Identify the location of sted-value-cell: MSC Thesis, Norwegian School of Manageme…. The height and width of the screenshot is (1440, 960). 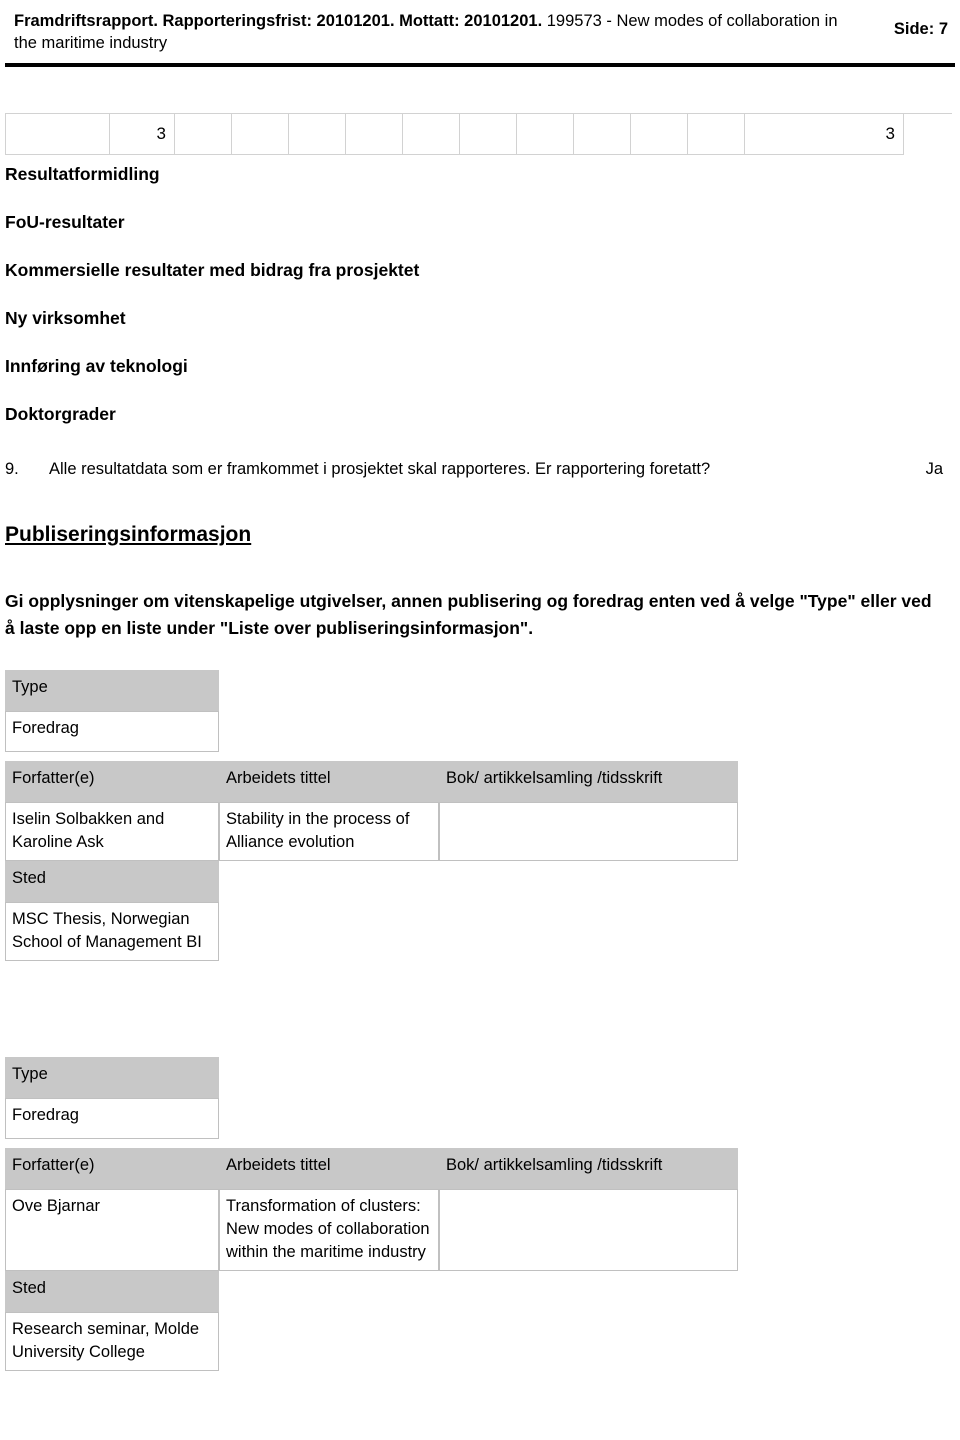
(112, 931).